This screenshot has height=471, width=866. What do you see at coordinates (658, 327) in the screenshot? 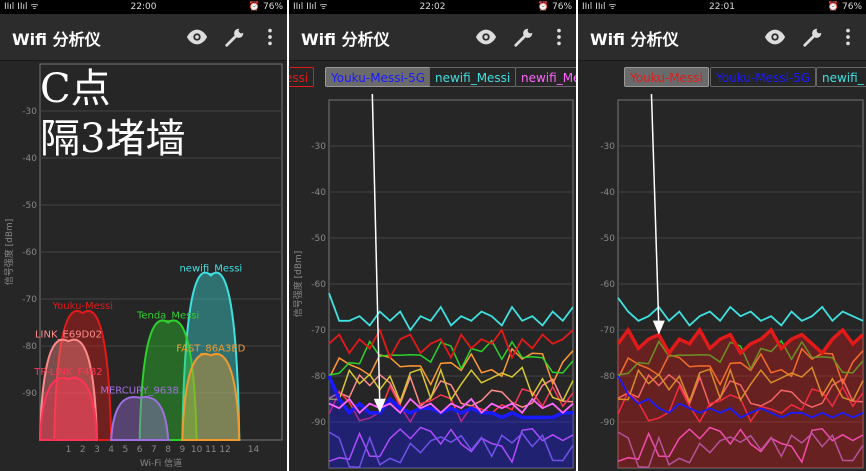
I see `selection-arrow-head` at bounding box center [658, 327].